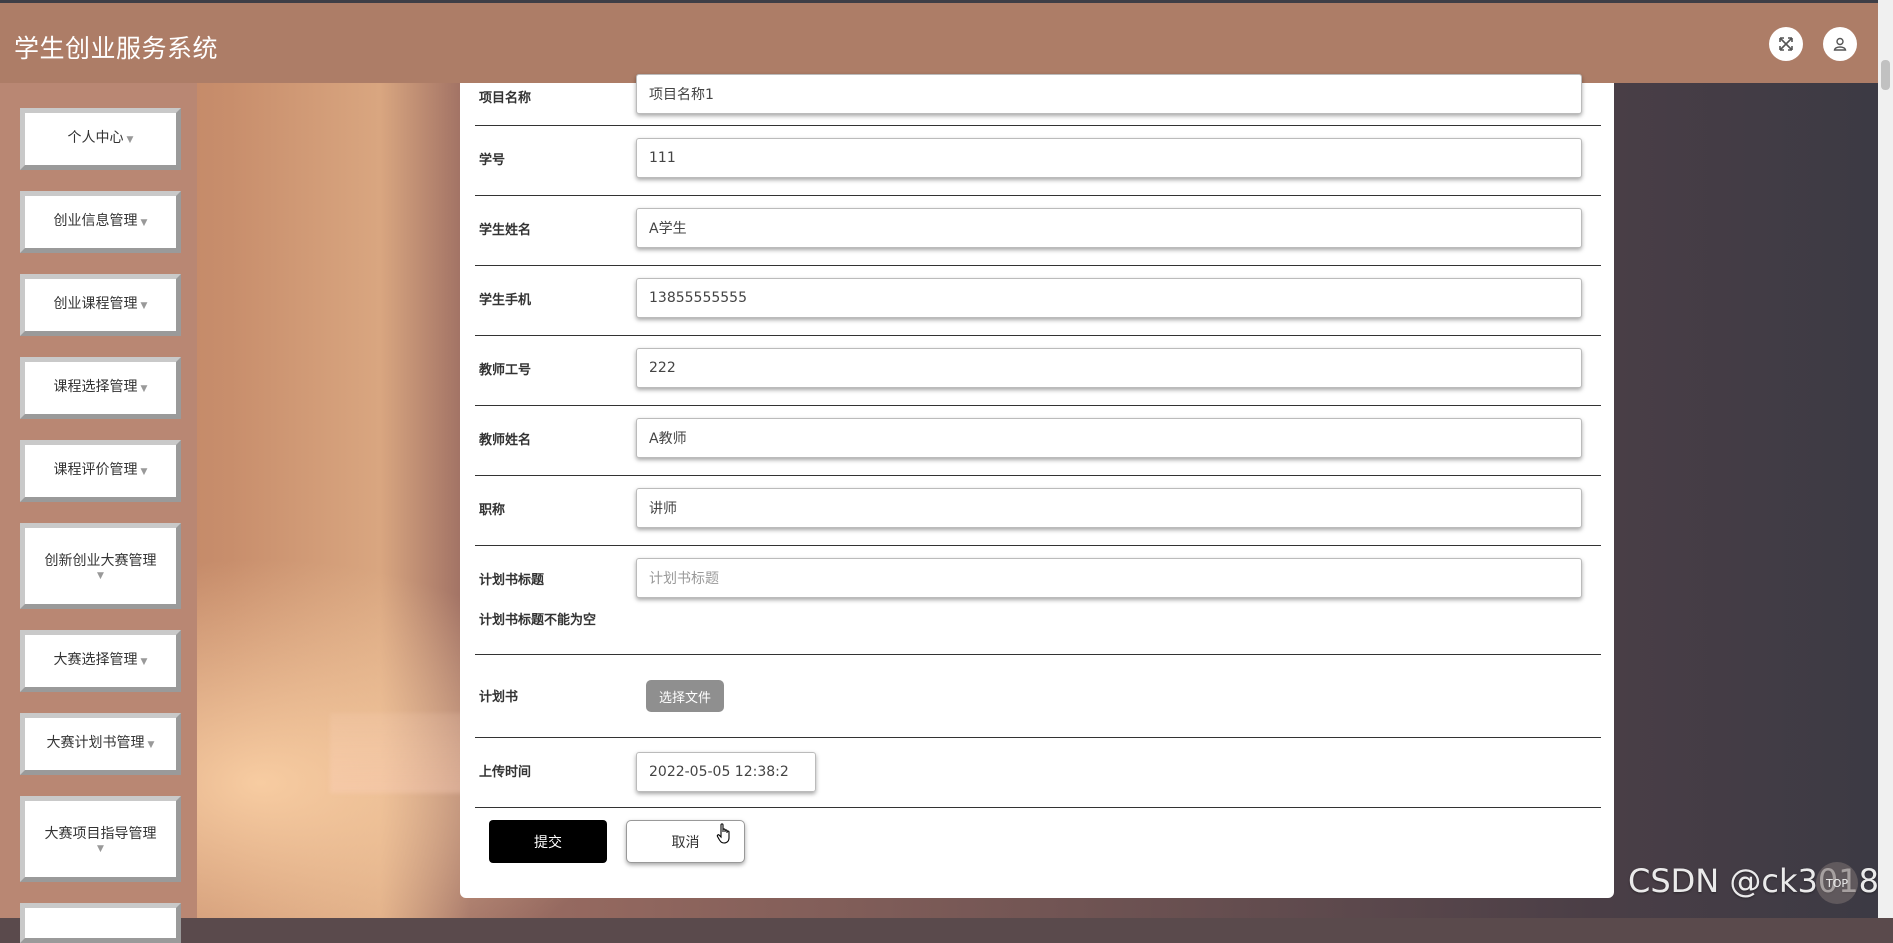 Image resolution: width=1893 pixels, height=943 pixels. I want to click on sidebar-item-guidance: 大赛项目指导管理 ▼, so click(100, 839).